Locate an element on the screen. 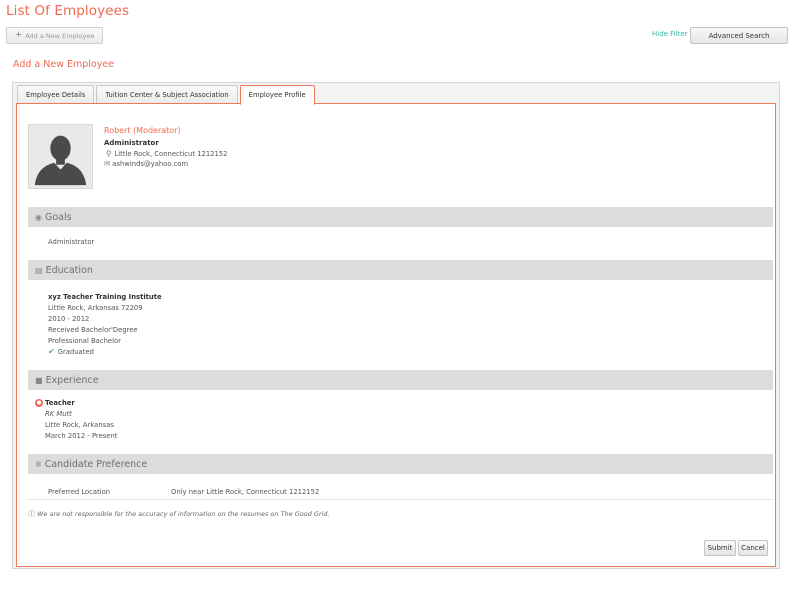  submit-button: Submit is located at coordinates (720, 548).